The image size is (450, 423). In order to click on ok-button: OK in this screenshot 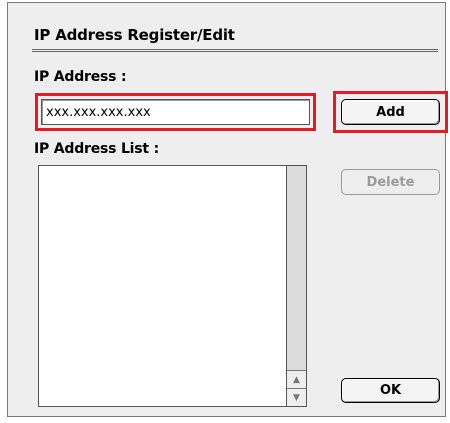, I will do `click(390, 390)`.